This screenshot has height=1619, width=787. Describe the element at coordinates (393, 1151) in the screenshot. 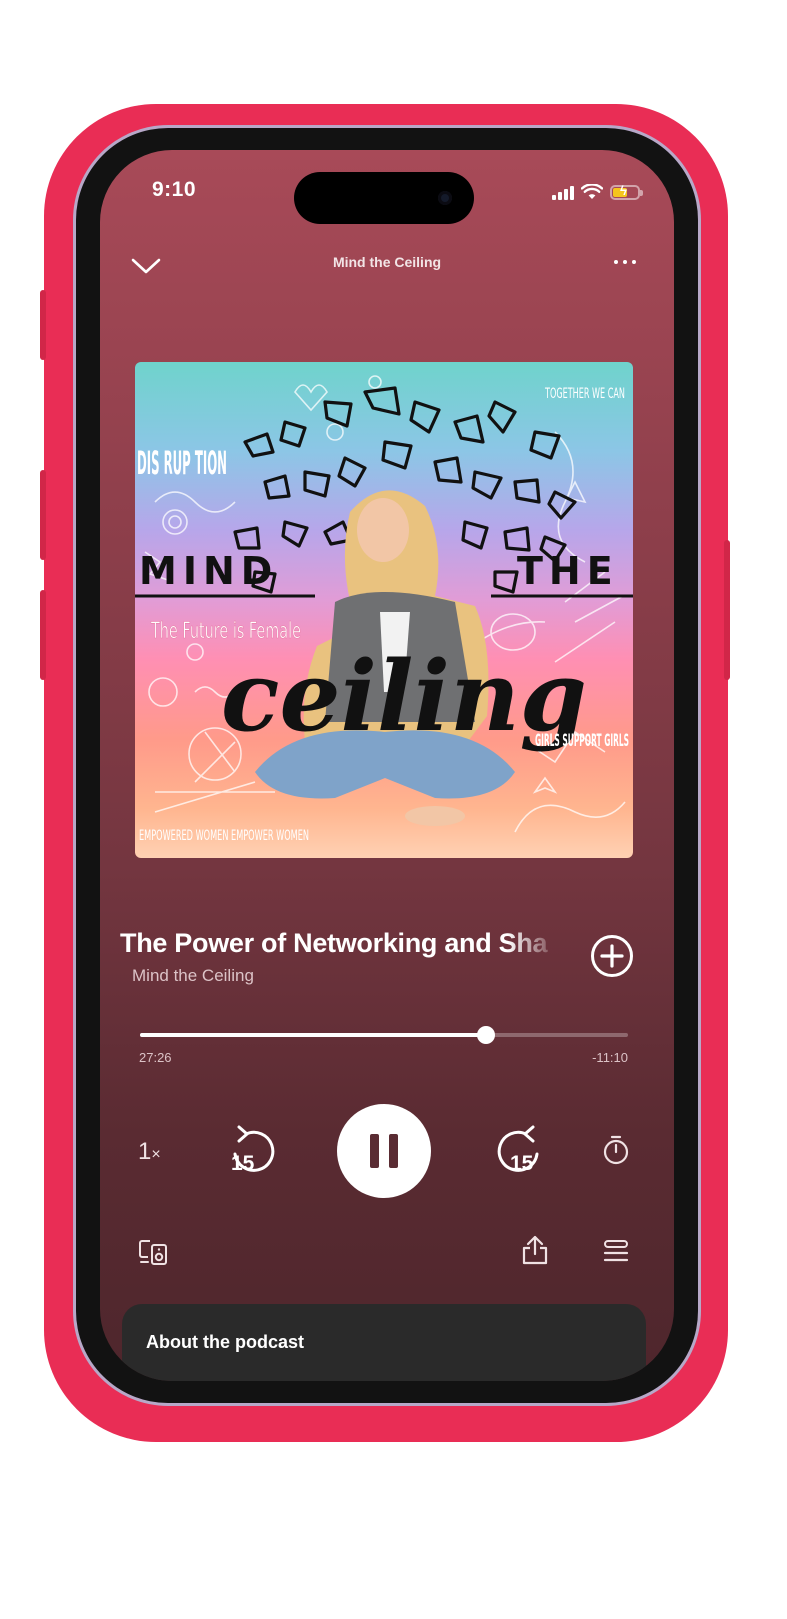

I see `pause-icon-bar` at that location.